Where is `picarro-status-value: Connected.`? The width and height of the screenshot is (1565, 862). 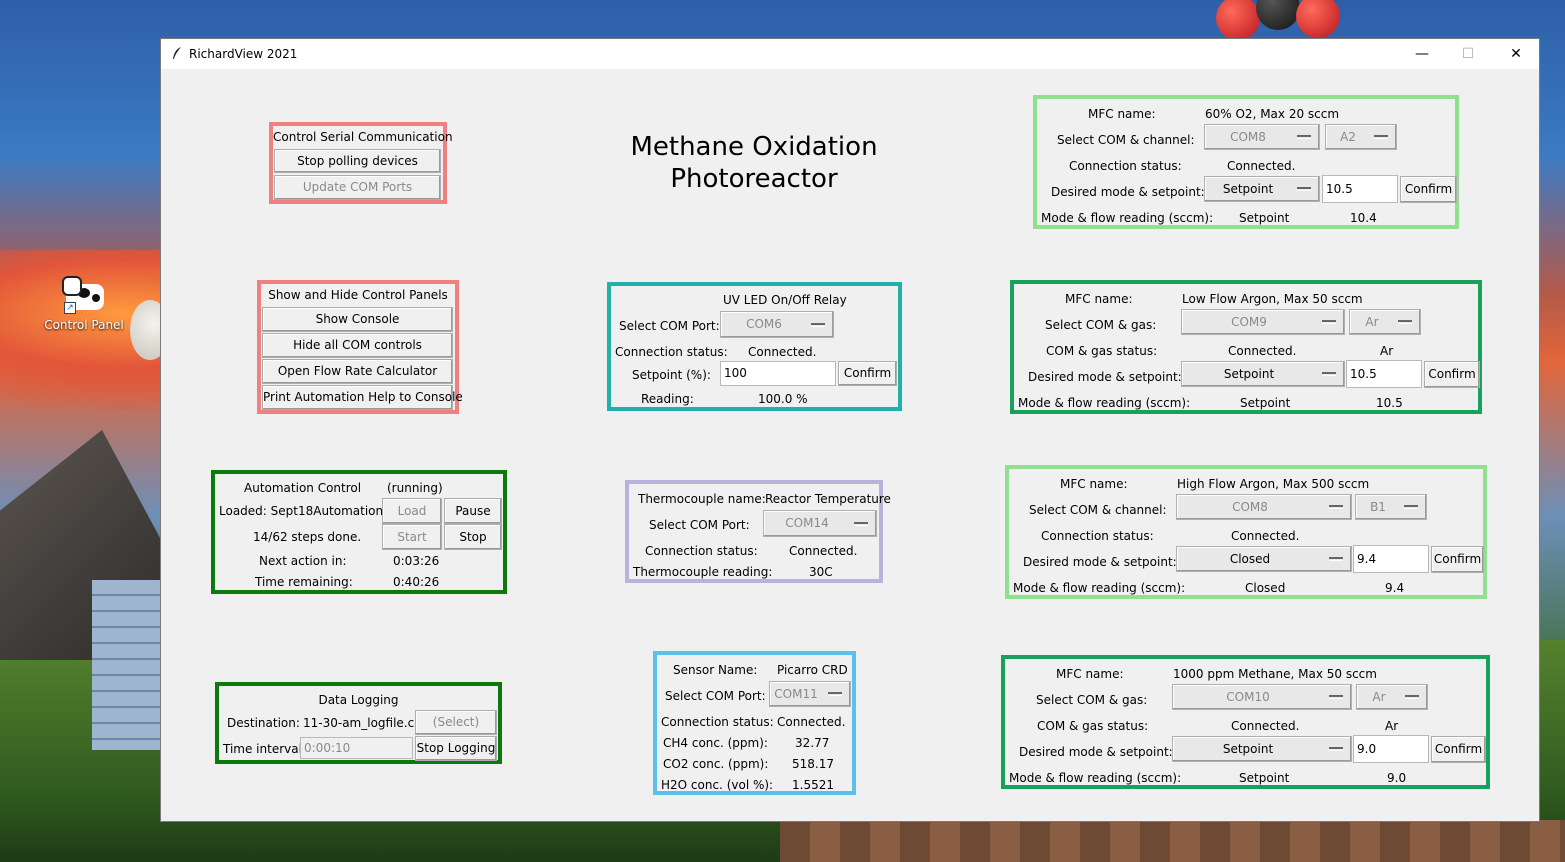 picarro-status-value: Connected. is located at coordinates (811, 722).